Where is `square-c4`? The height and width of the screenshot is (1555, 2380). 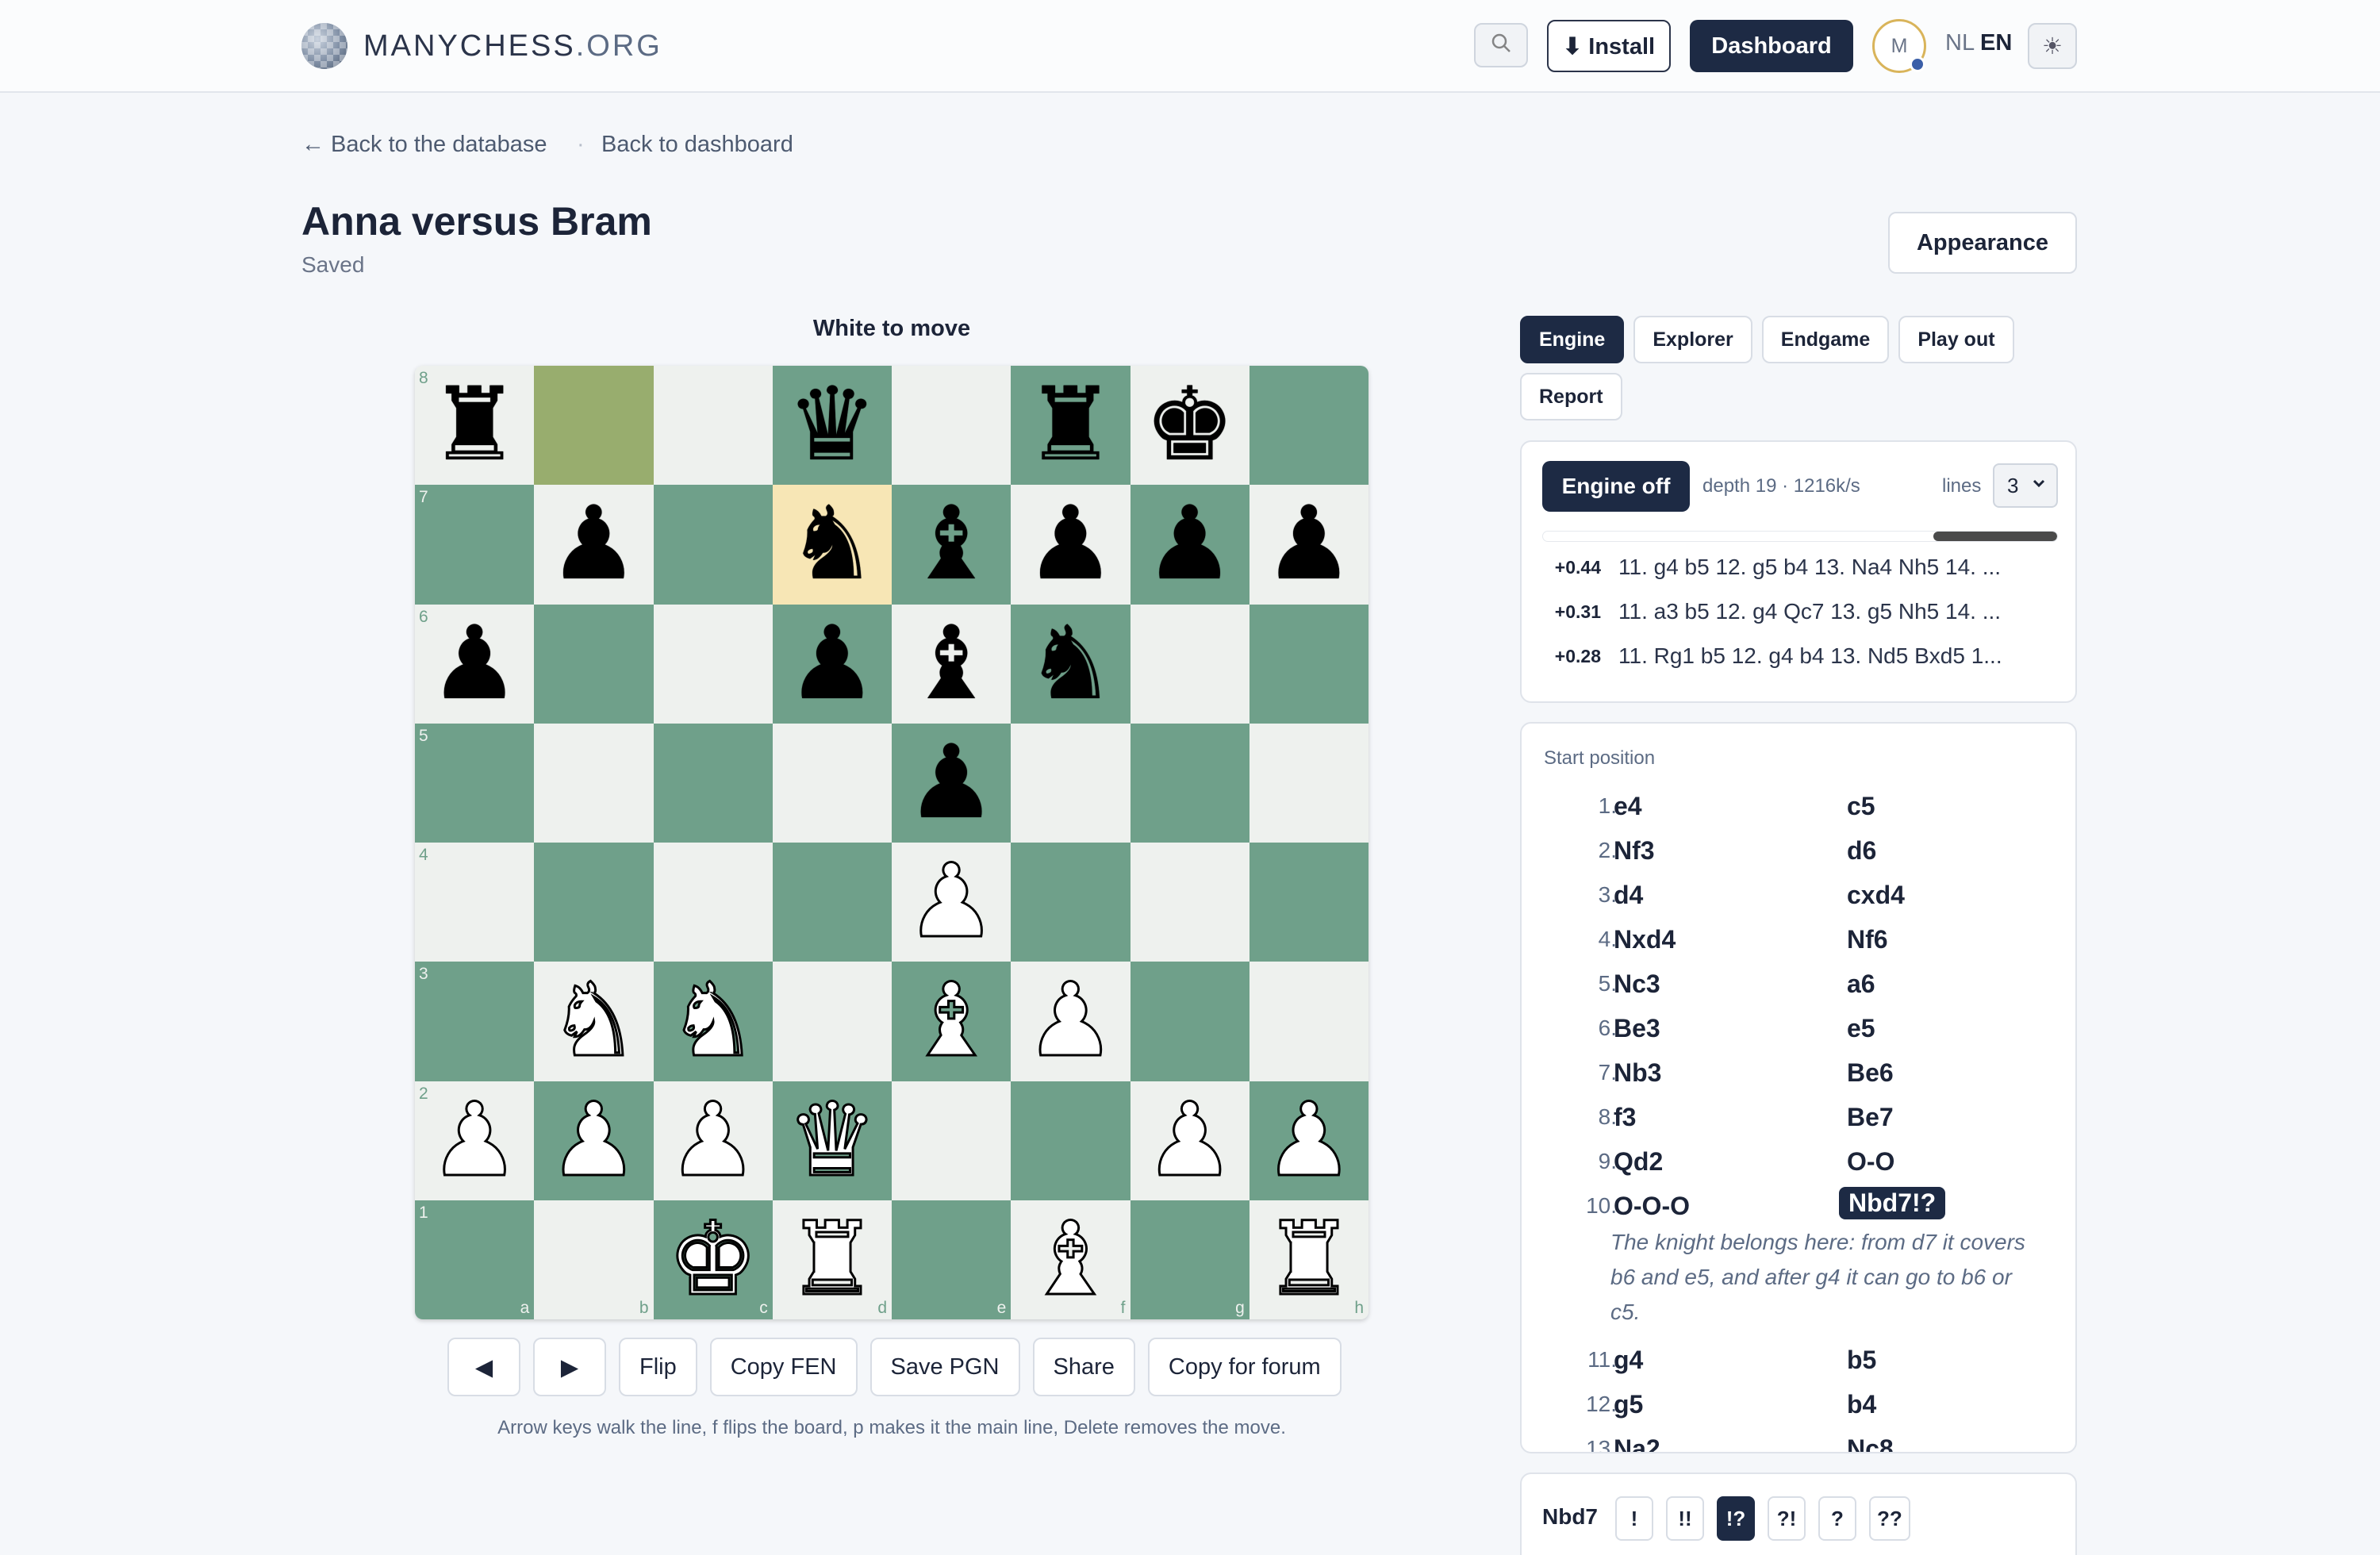 square-c4 is located at coordinates (713, 903).